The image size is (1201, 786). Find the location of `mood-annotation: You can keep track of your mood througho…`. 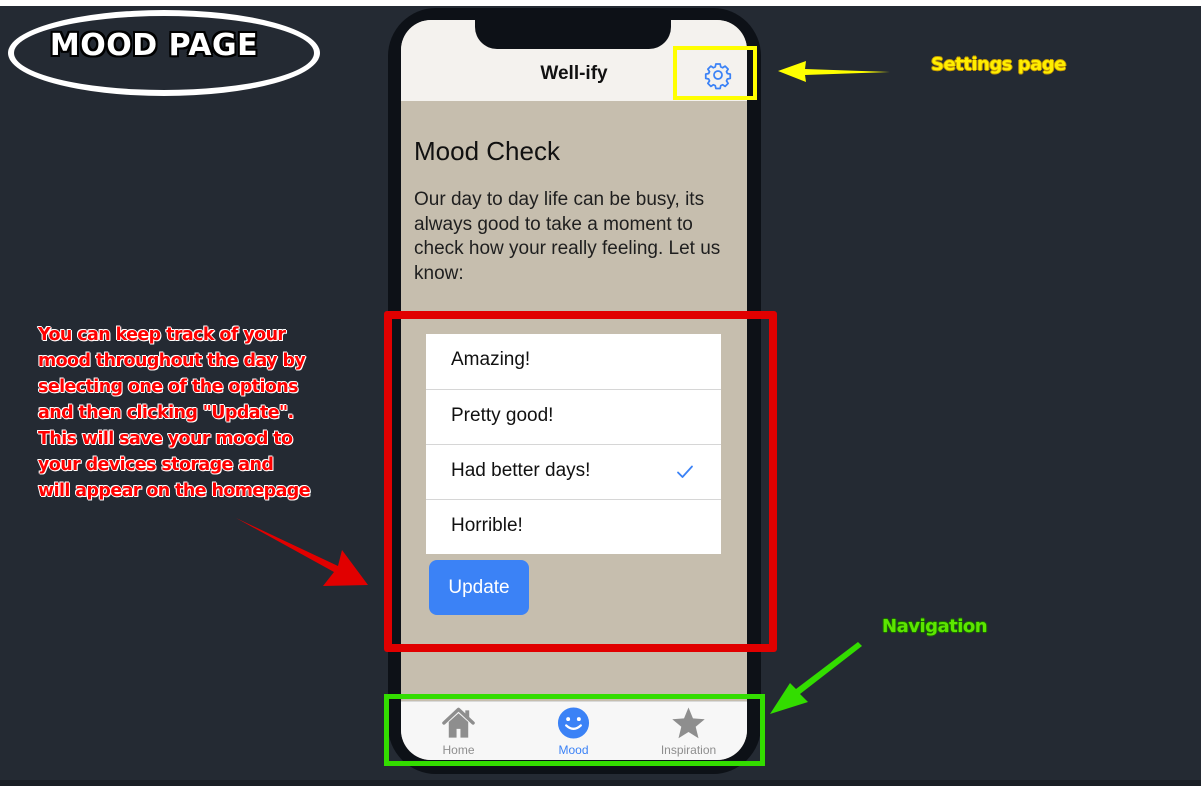

mood-annotation: You can keep track of your mood througho… is located at coordinates (188, 413).